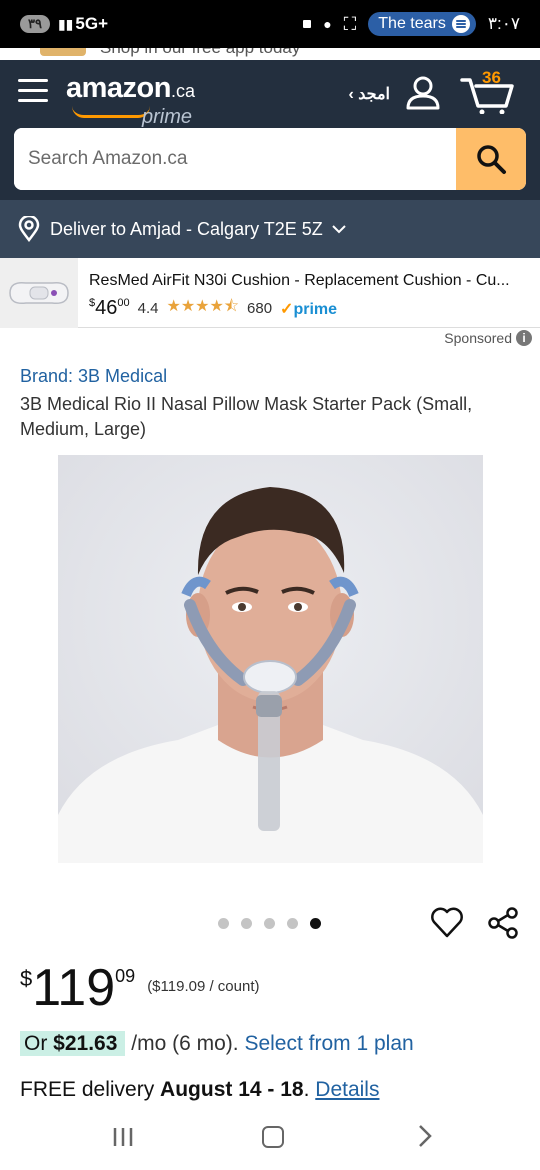 This screenshot has height=1170, width=540. I want to click on info-icon: i, so click(524, 338).